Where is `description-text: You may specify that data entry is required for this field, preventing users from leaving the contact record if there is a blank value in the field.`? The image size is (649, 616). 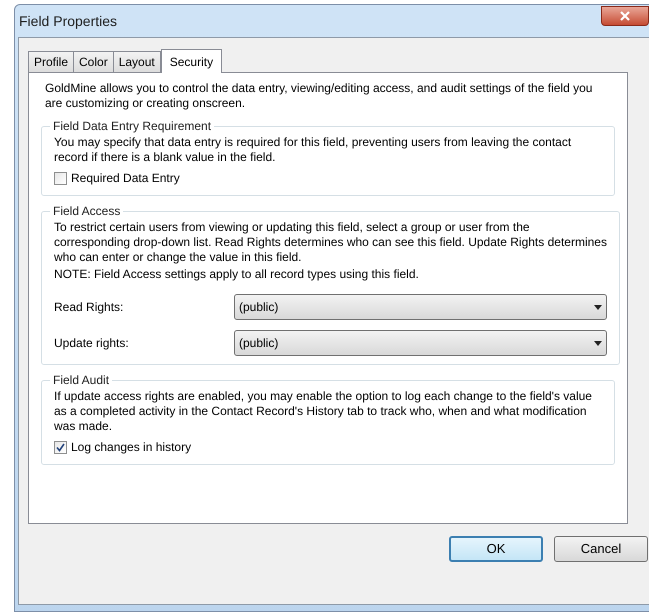
description-text: You may specify that data entry is required for this field, preventing users from leaving the contact record if there is a blank value in the field. is located at coordinates (313, 150).